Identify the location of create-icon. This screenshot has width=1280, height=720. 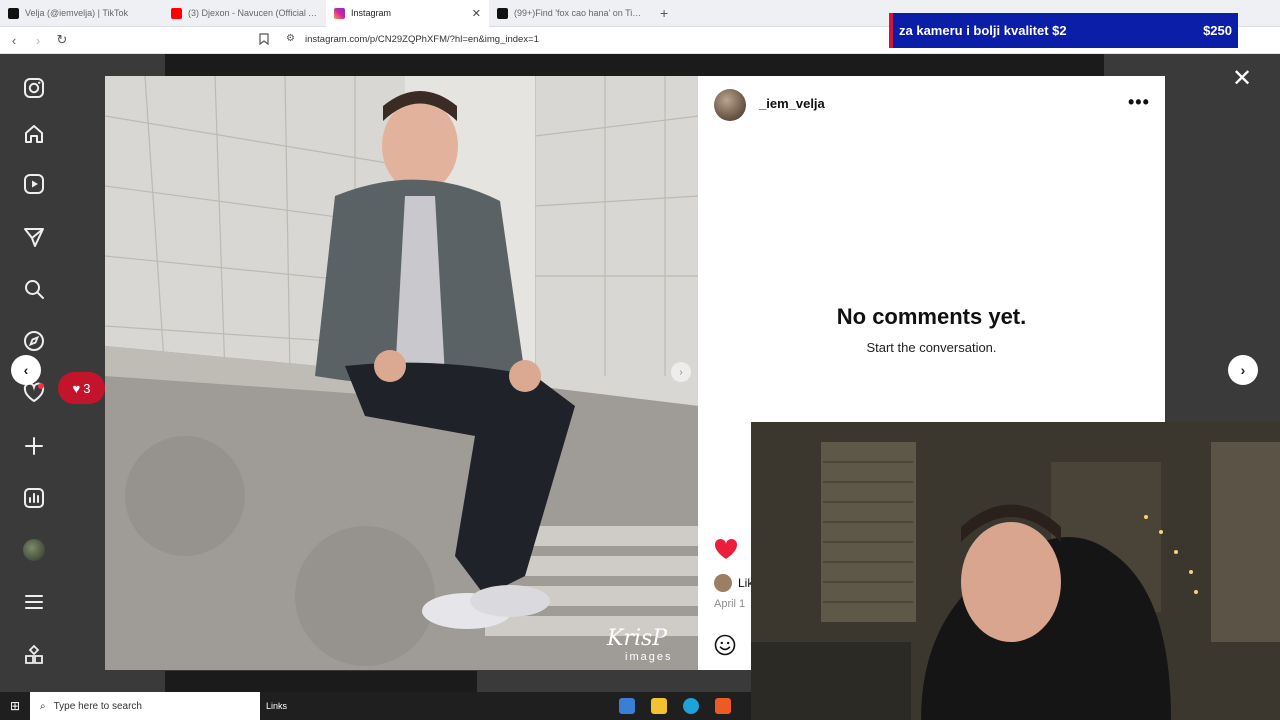
(34, 446).